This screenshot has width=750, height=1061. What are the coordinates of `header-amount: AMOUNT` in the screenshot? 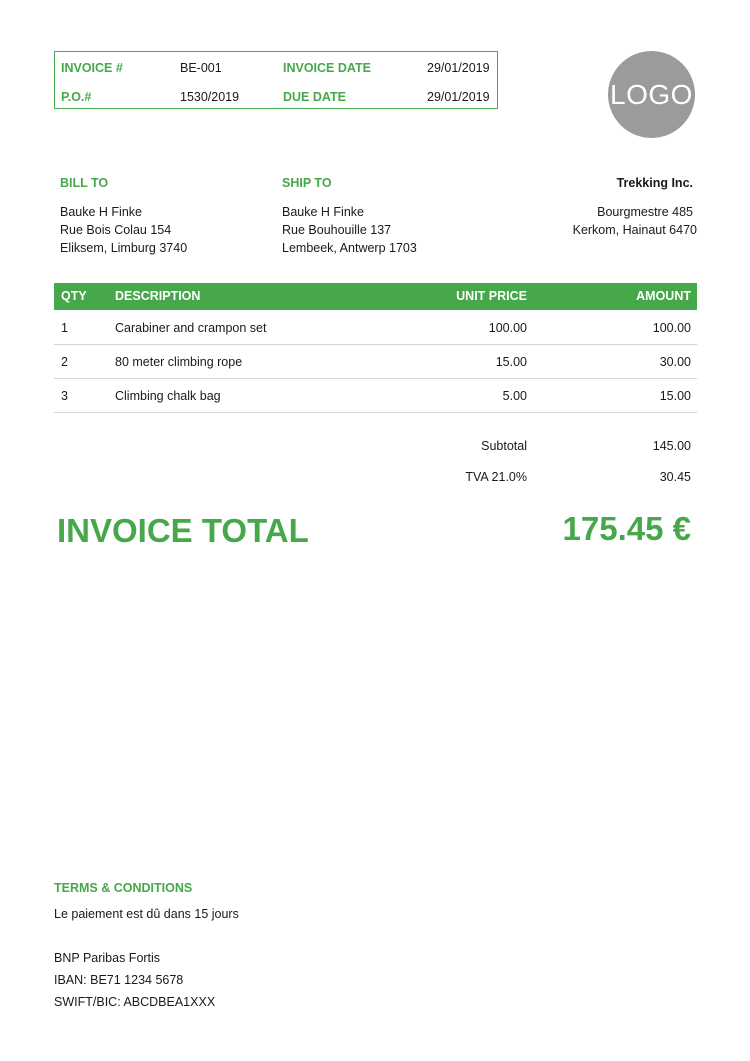 It's located at (663, 296).